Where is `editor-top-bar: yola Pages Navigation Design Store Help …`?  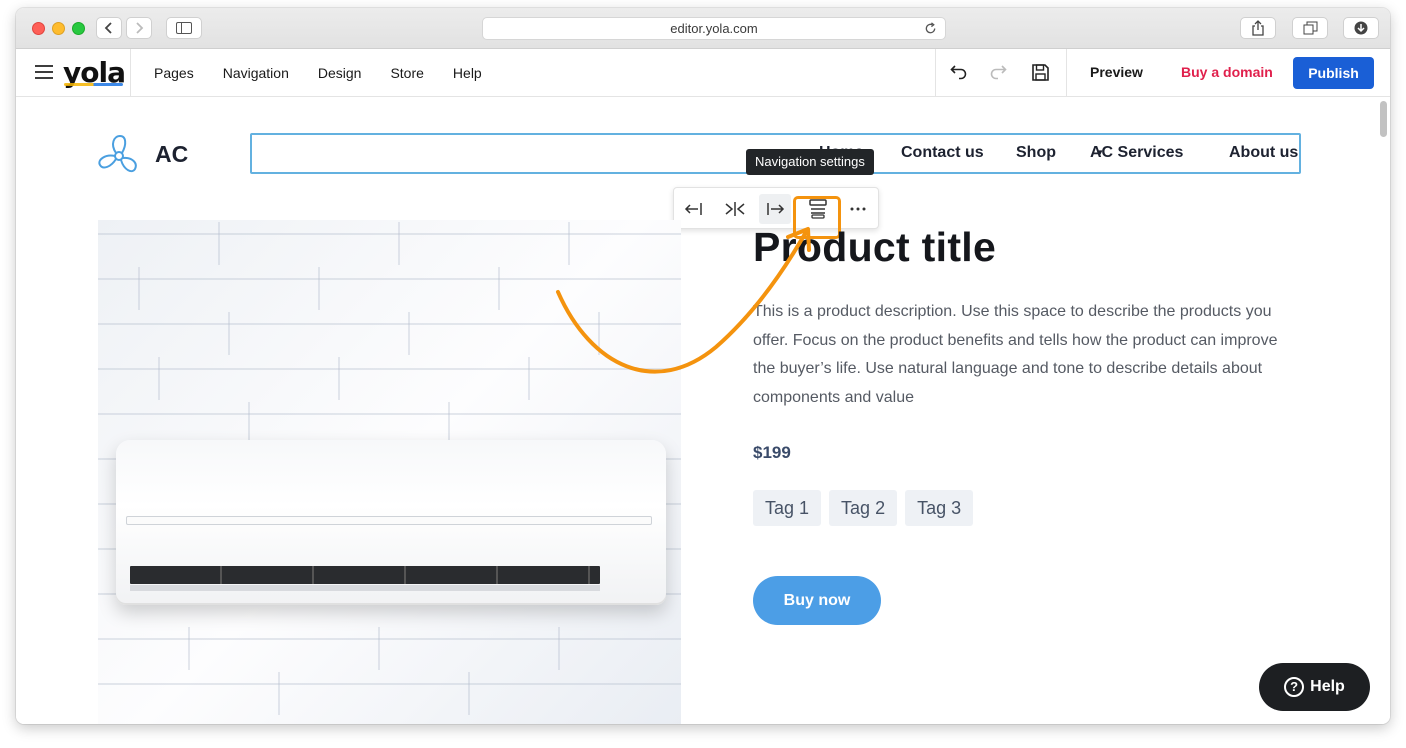 editor-top-bar: yola Pages Navigation Design Store Help … is located at coordinates (703, 73).